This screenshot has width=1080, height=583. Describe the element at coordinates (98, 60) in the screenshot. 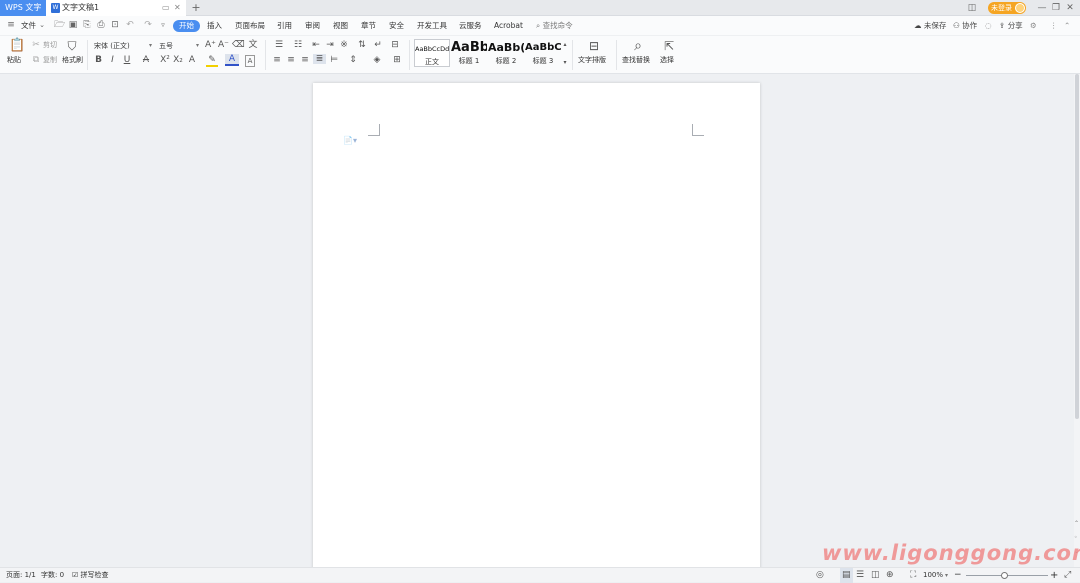

I see `bold-icon: B` at that location.